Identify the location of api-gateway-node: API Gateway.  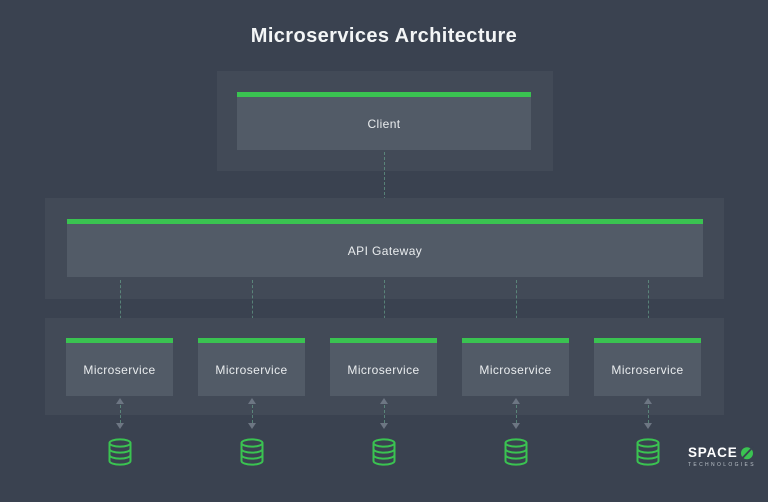
(385, 248).